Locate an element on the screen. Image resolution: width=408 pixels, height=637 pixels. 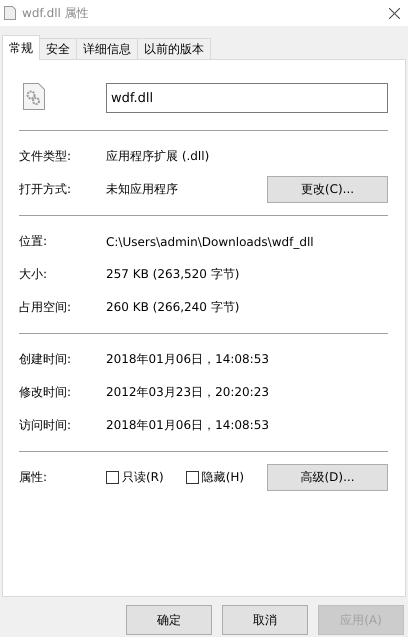
tab: 以前的版本 is located at coordinates (174, 48).